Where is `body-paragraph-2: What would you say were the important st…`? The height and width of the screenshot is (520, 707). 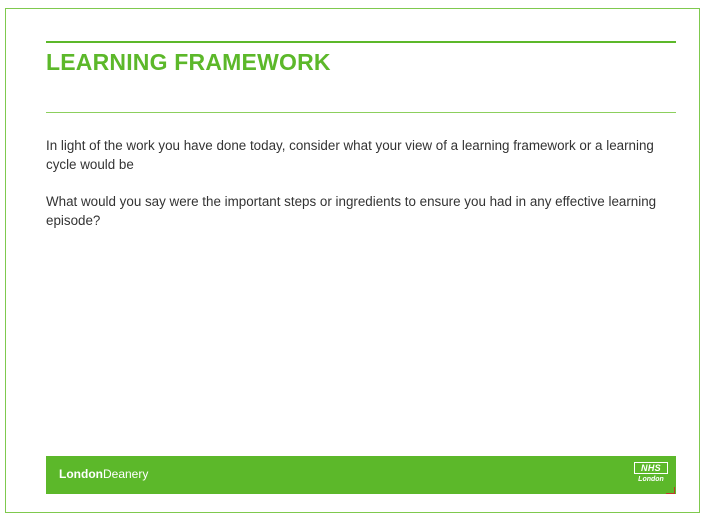 body-paragraph-2: What would you say were the important st… is located at coordinates (351, 211).